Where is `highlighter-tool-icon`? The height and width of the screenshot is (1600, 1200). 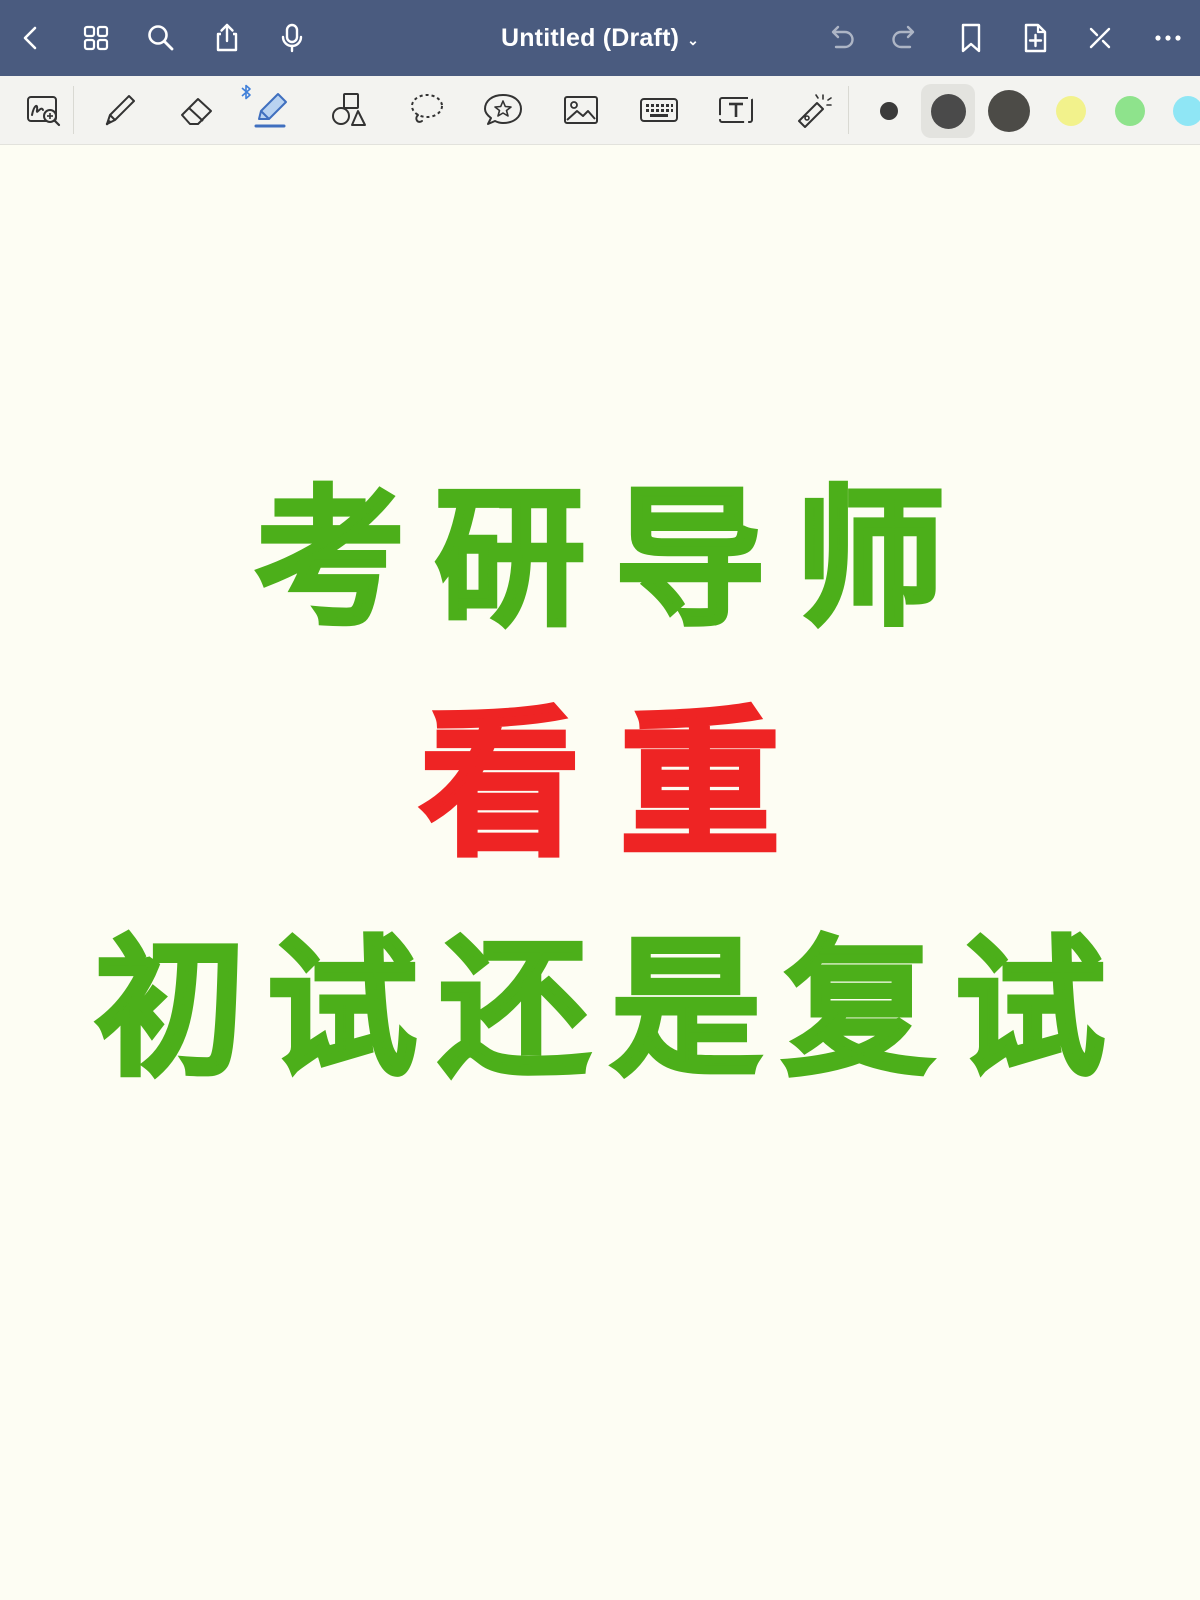
highlighter-tool-icon is located at coordinates (271, 110).